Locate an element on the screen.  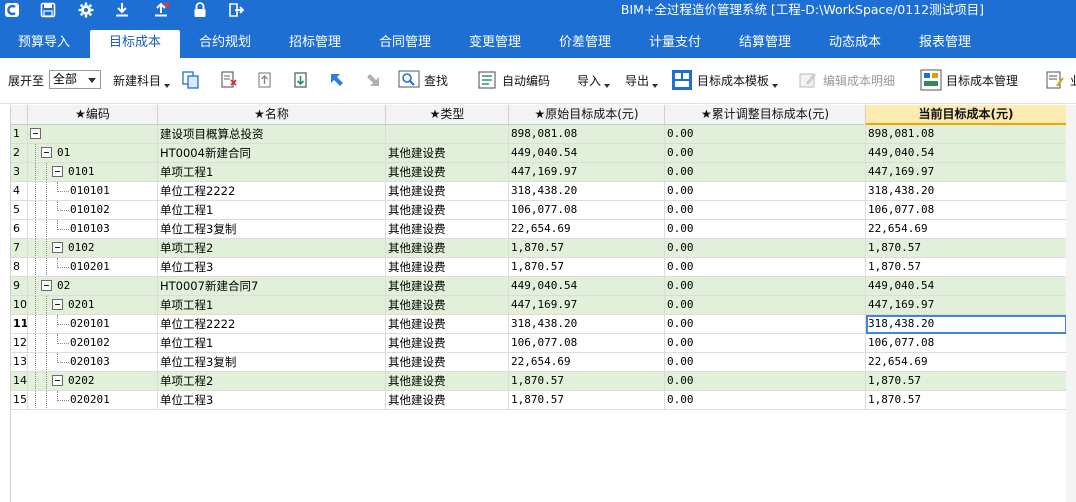
code-cell: 020101 is located at coordinates (93, 324).